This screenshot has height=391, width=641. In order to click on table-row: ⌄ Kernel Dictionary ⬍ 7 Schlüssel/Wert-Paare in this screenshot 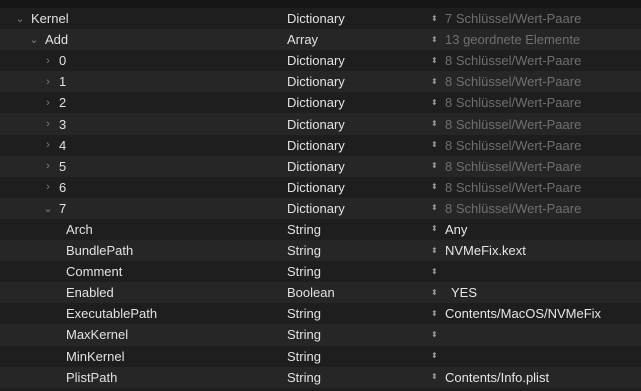, I will do `click(320, 18)`.